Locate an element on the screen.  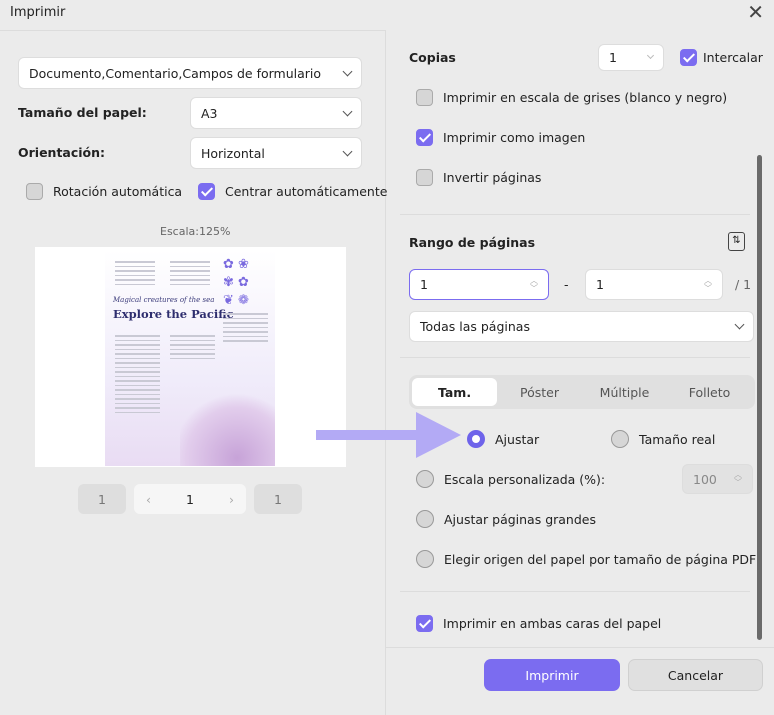
shrink-large-radio: Ajustar páginas grandes is located at coordinates (506, 519).